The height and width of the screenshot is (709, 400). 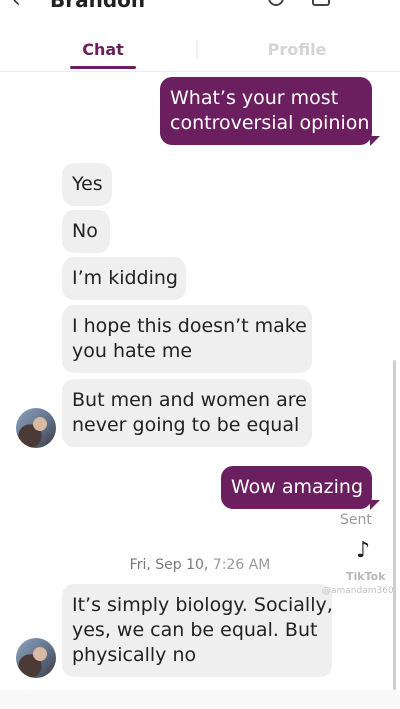 I want to click on tab-profile: Profile, so click(x=297, y=49).